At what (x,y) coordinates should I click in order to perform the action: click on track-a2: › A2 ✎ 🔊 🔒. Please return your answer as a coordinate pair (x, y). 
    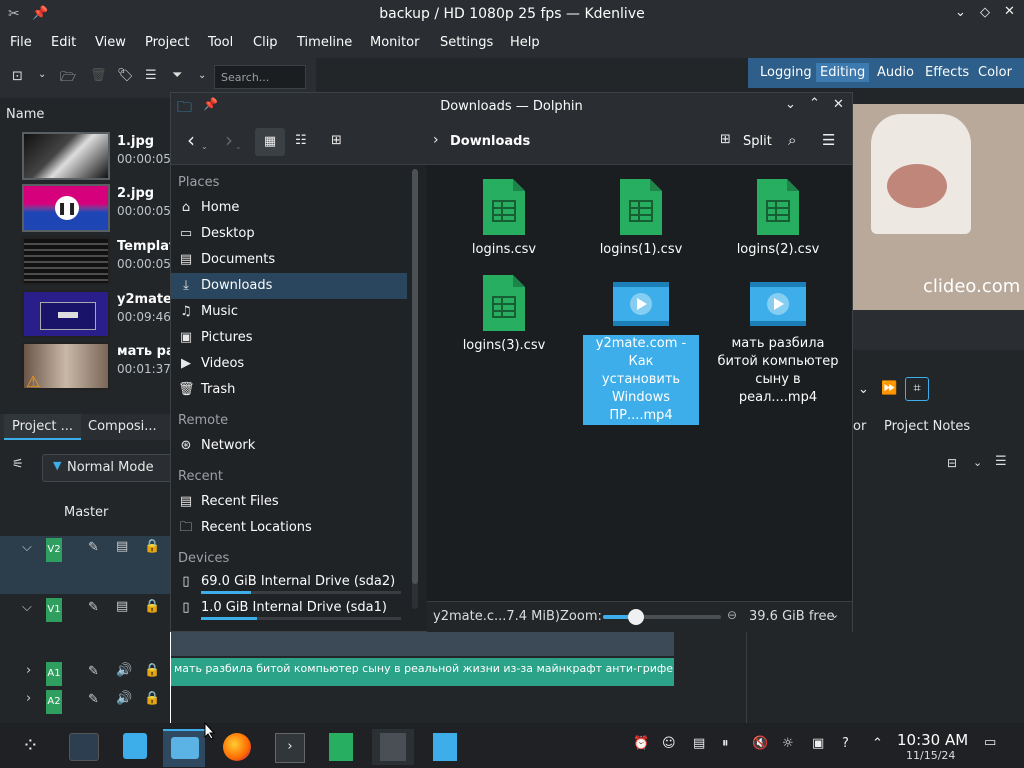
    Looking at the image, I should click on (85, 701).